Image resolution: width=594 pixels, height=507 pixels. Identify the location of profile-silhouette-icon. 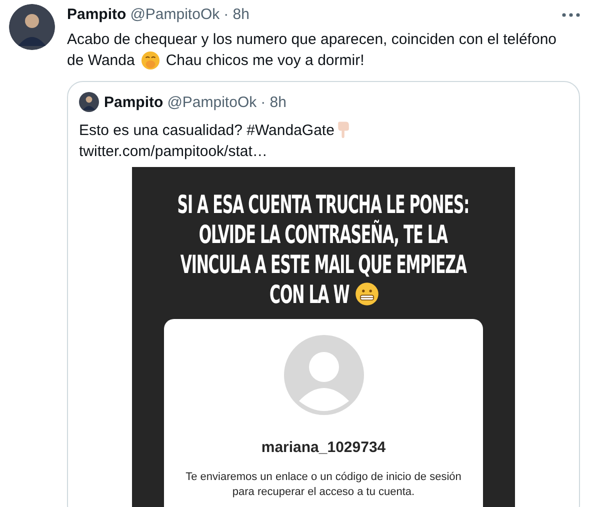
(324, 375).